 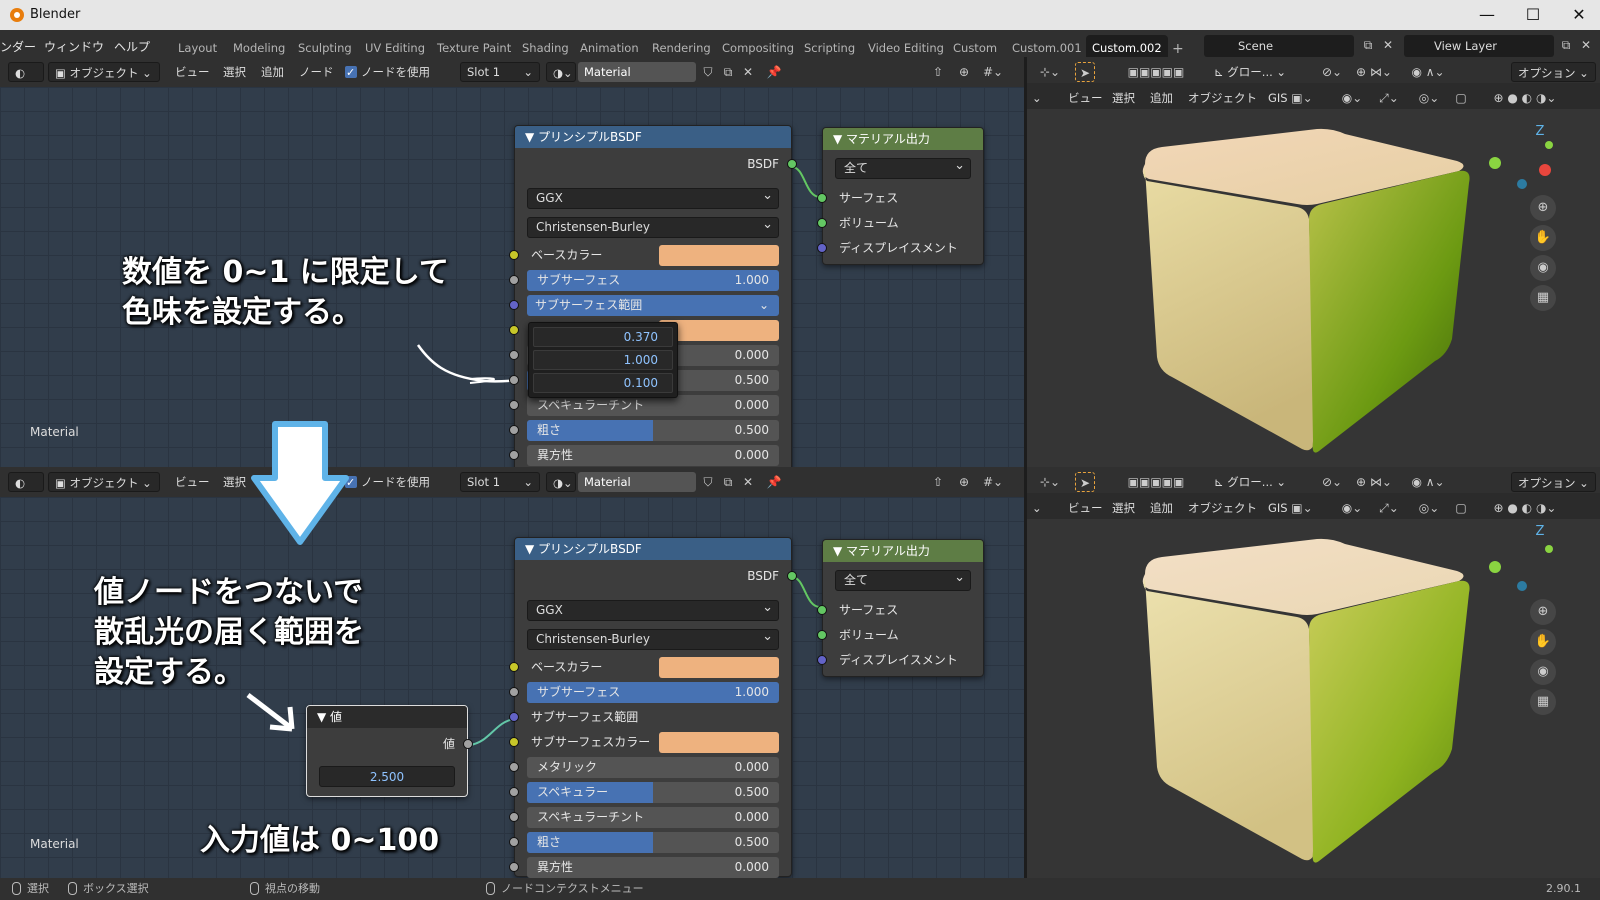 I want to click on specular-tint-socket, so click(x=514, y=405).